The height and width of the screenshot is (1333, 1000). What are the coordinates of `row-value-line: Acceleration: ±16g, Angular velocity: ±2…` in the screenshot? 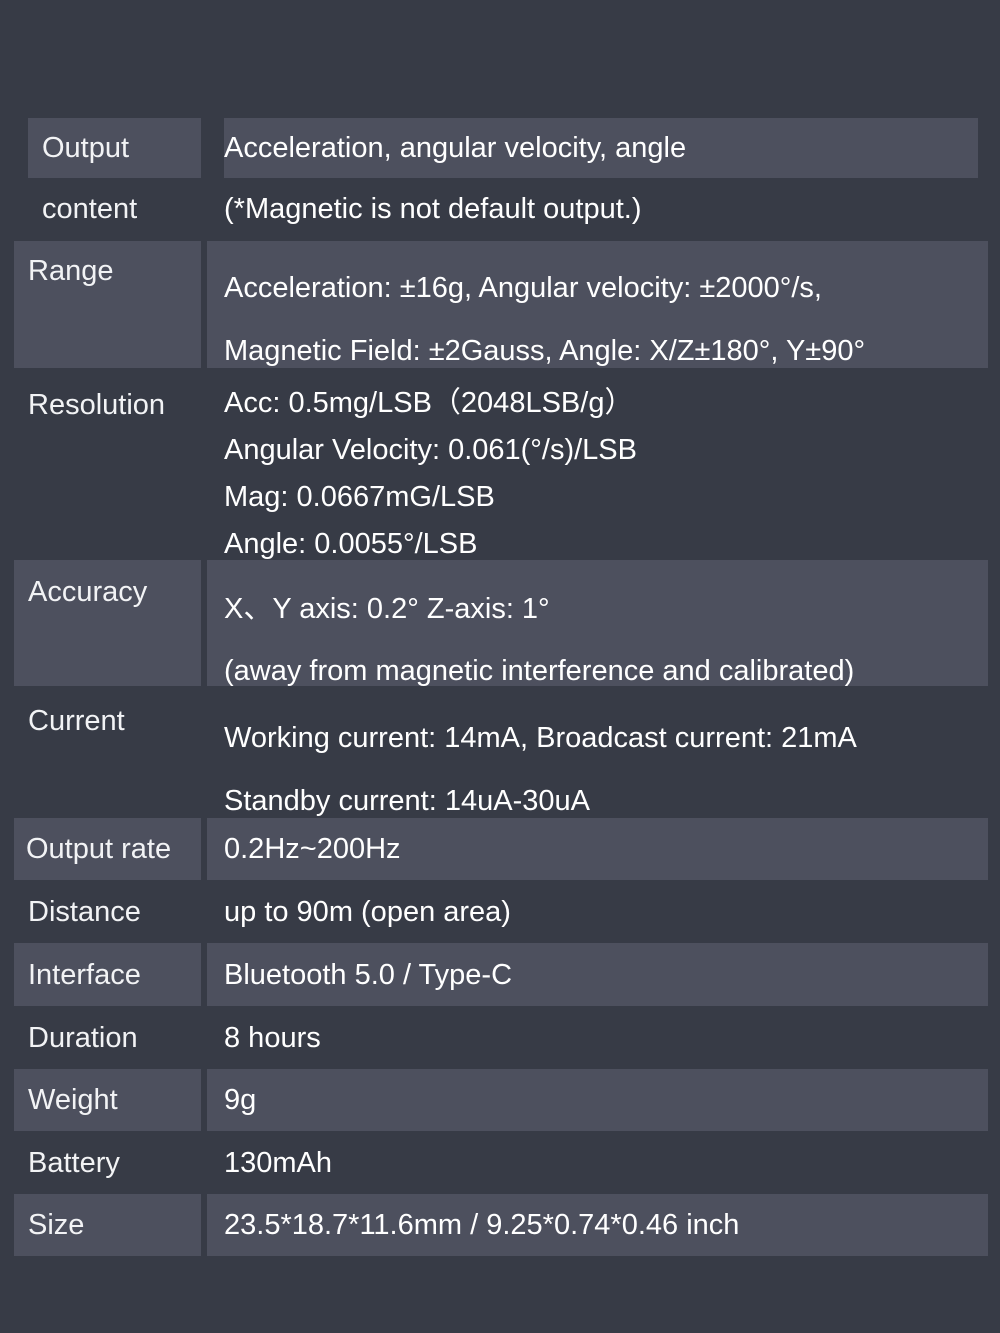 It's located at (523, 288).